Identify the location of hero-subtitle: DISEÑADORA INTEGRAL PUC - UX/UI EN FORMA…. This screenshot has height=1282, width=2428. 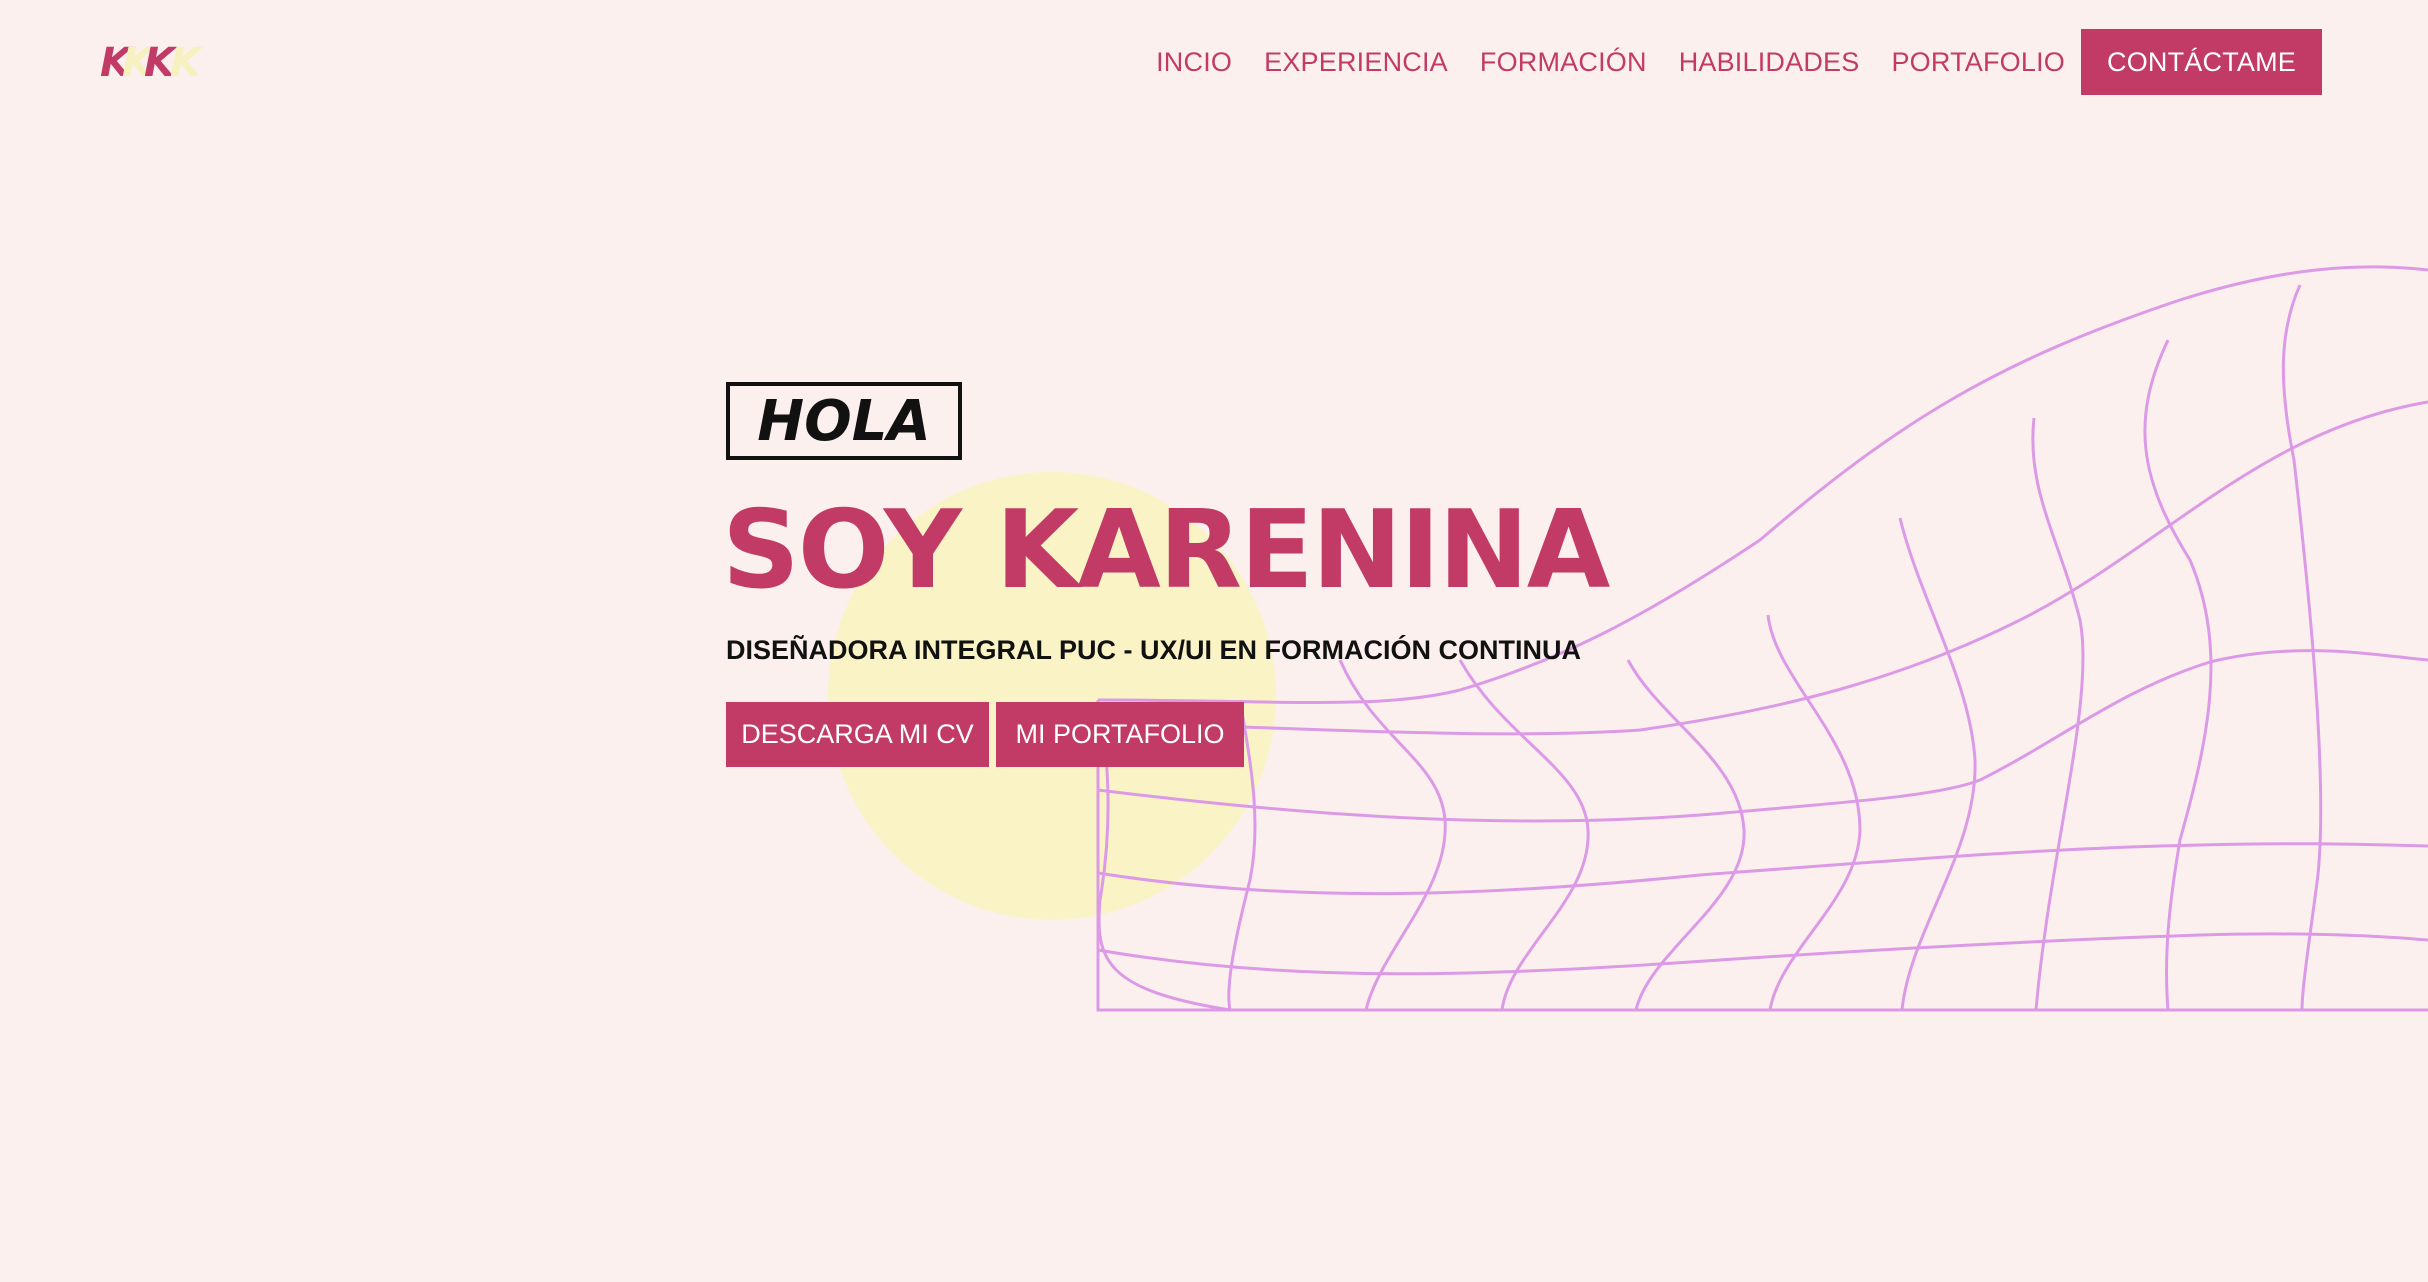
(1154, 650).